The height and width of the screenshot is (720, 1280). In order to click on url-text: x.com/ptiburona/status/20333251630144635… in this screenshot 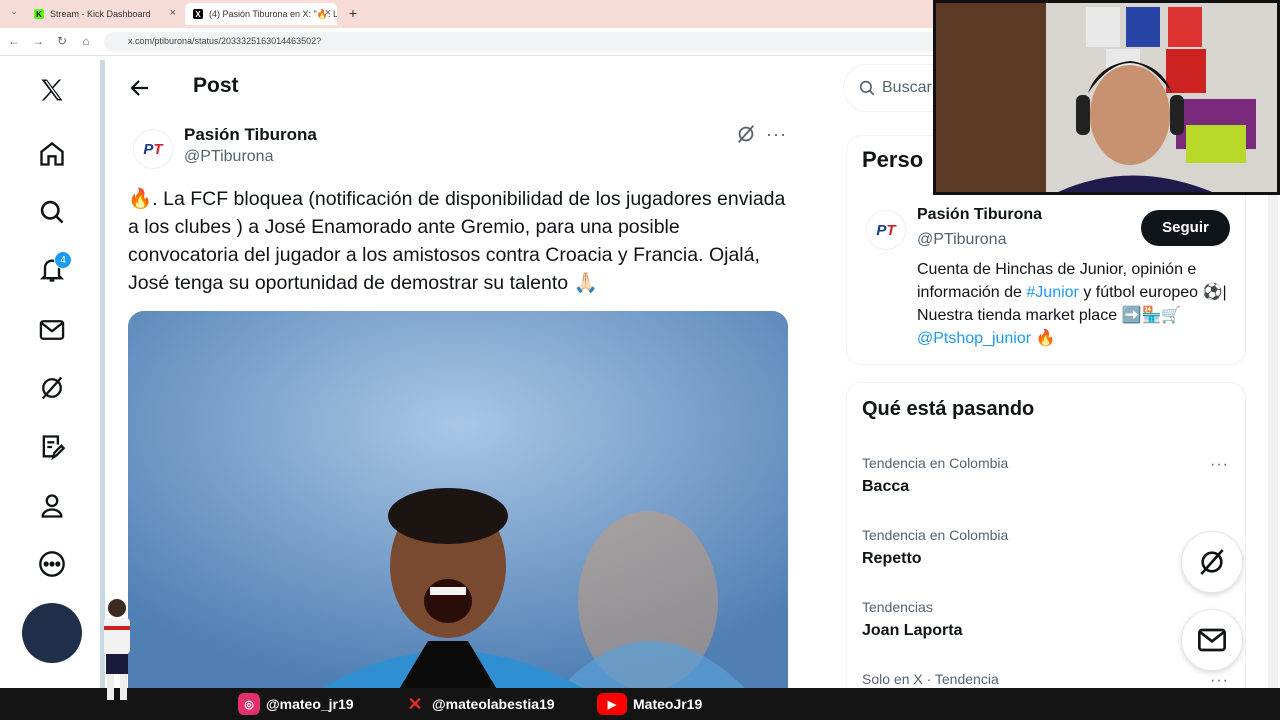, I will do `click(225, 41)`.